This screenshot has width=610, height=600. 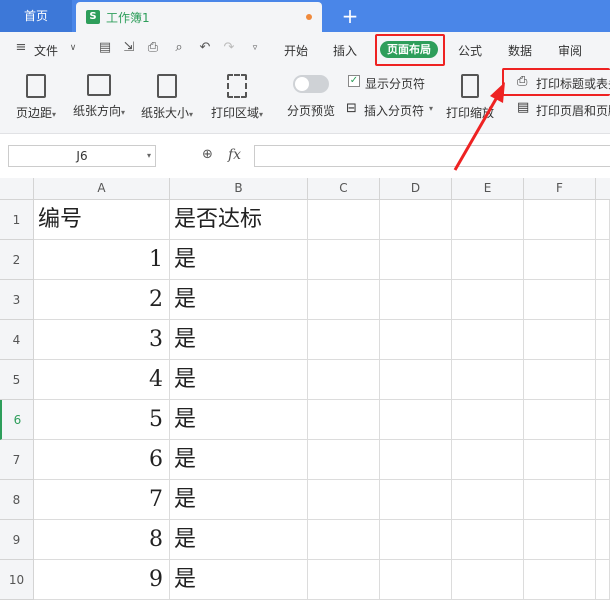 I want to click on menu-home: 开始, so click(x=296, y=50).